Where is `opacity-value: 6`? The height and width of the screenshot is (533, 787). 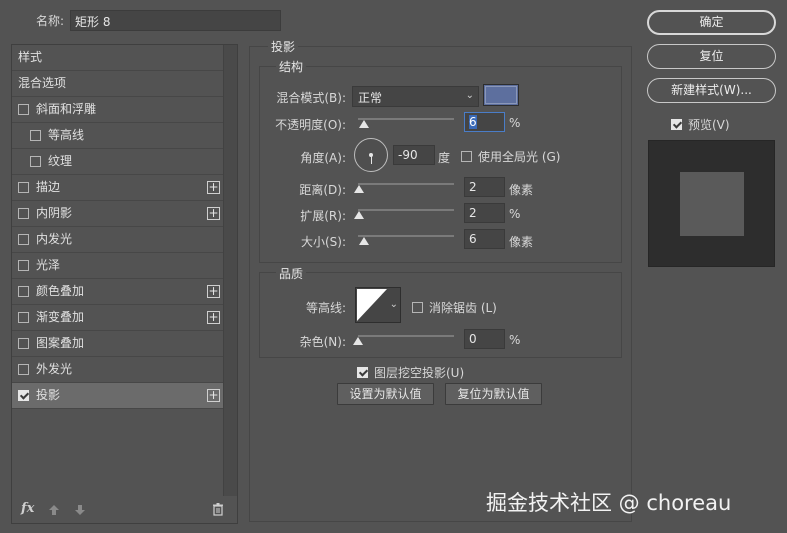
opacity-value: 6 is located at coordinates (473, 122).